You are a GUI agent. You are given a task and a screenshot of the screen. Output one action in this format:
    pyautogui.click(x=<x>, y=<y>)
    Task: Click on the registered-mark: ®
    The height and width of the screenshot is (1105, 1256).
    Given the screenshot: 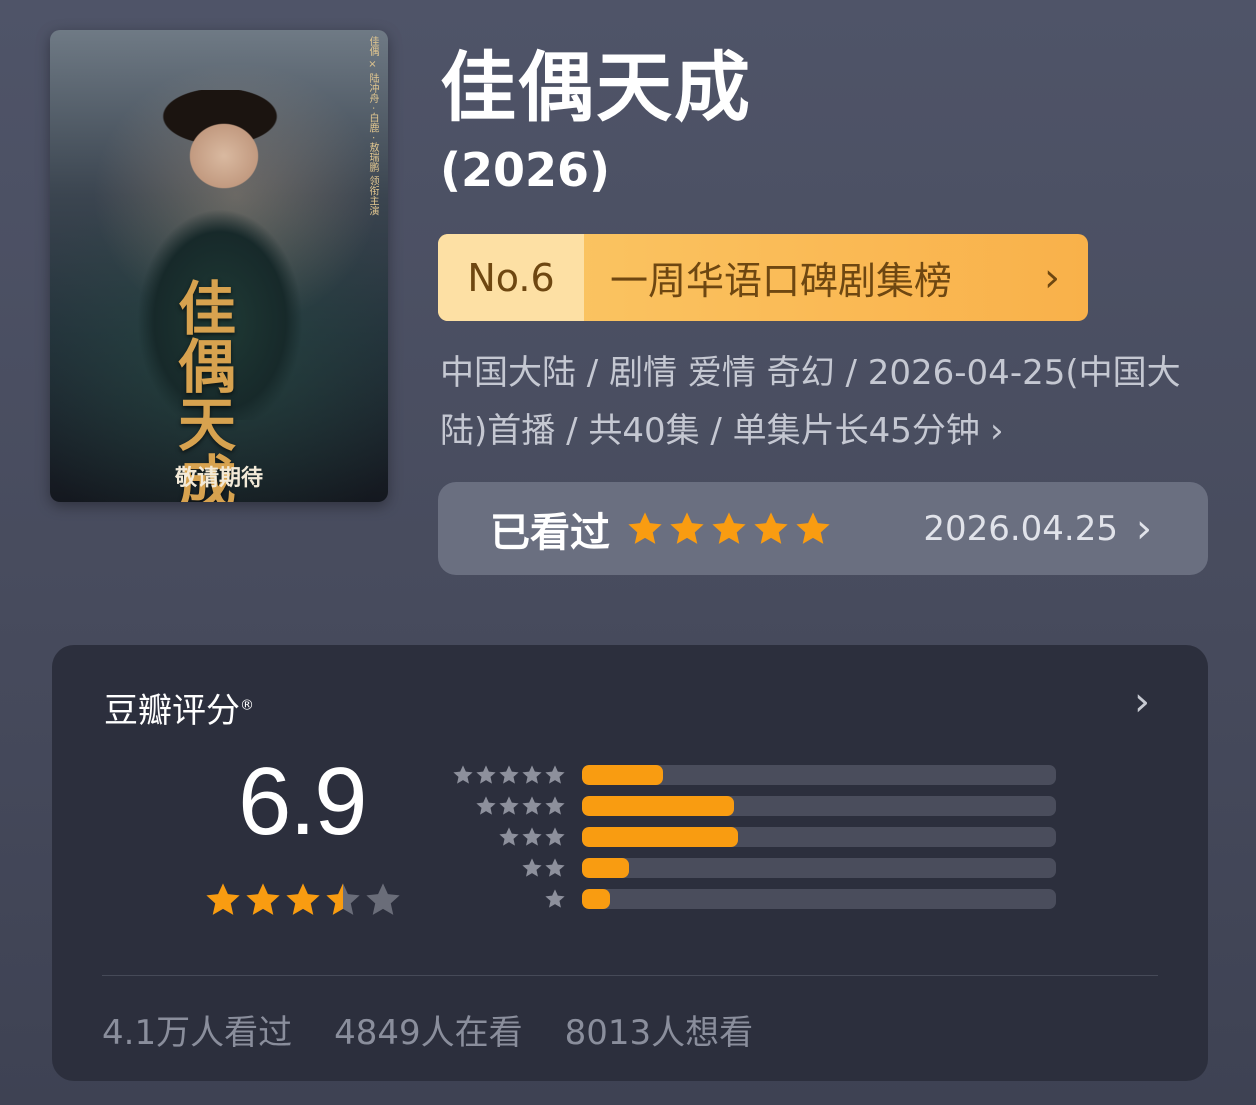 What is the action you would take?
    pyautogui.click(x=247, y=705)
    